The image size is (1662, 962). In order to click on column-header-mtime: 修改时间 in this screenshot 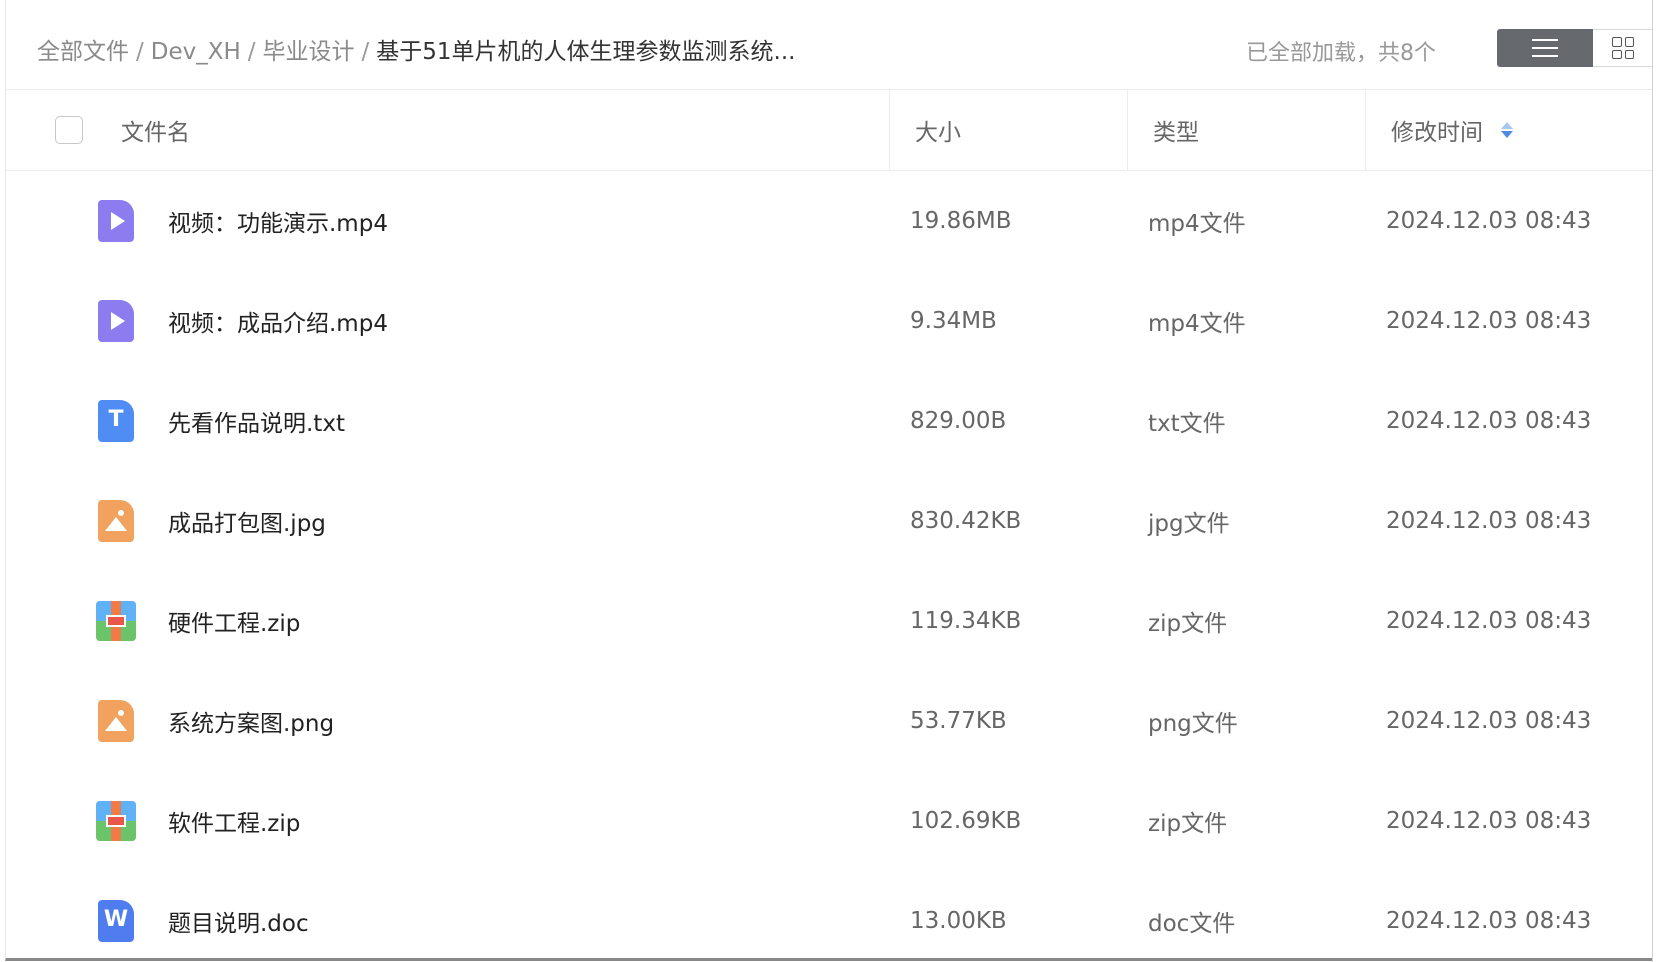, I will do `click(1509, 130)`.